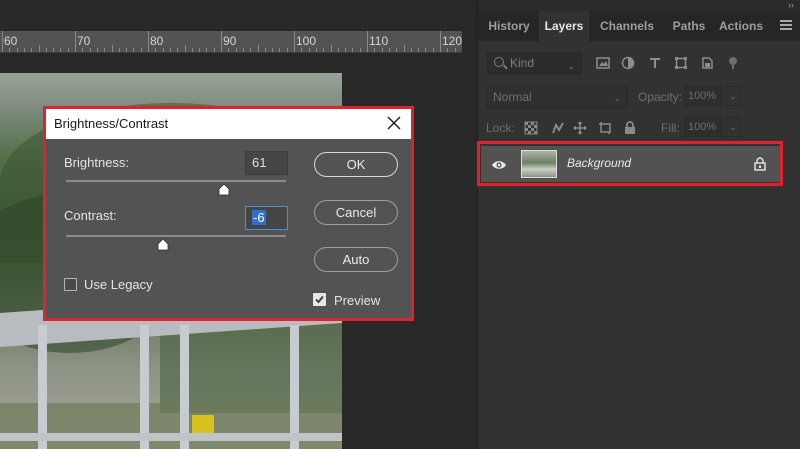  I want to click on preview-label: Preview, so click(357, 300).